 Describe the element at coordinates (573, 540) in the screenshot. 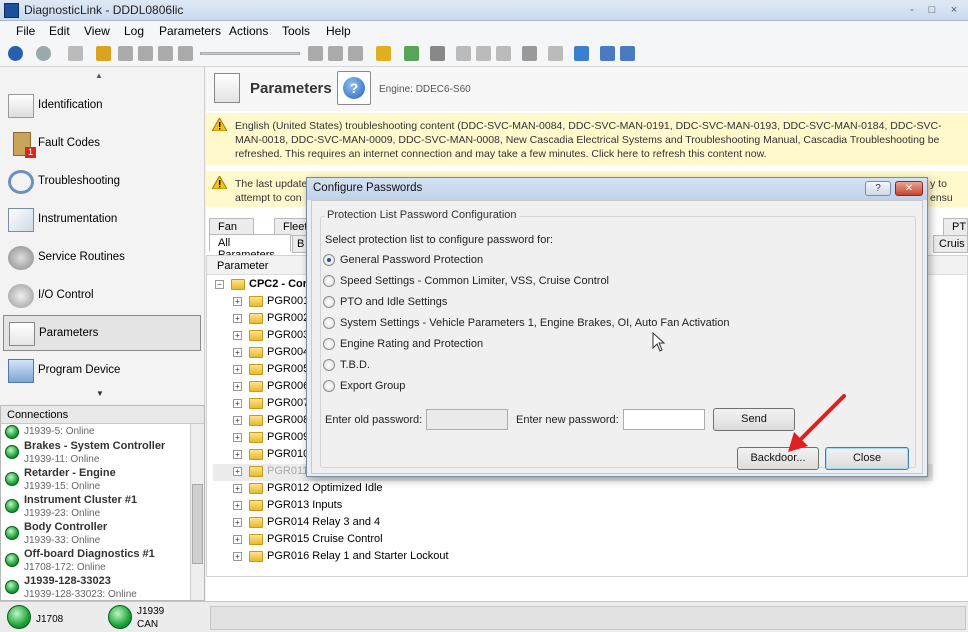

I see `tree-row: + PGR015 Cruise Control` at that location.